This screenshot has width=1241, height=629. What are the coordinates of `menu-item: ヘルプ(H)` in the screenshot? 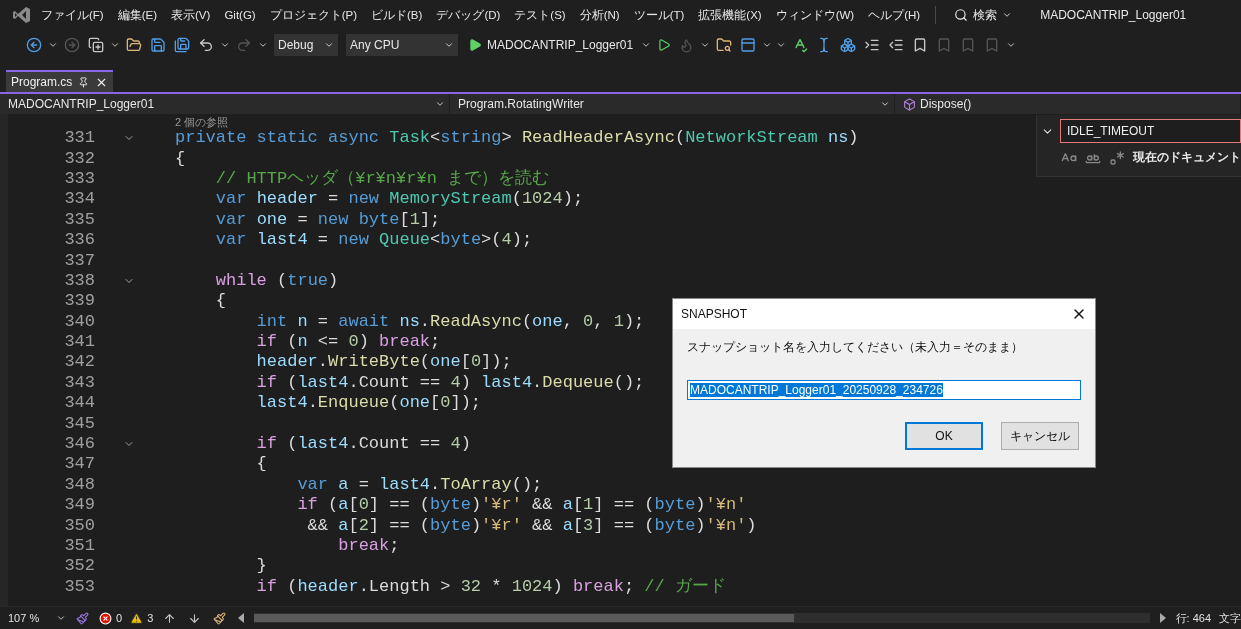 It's located at (894, 15).